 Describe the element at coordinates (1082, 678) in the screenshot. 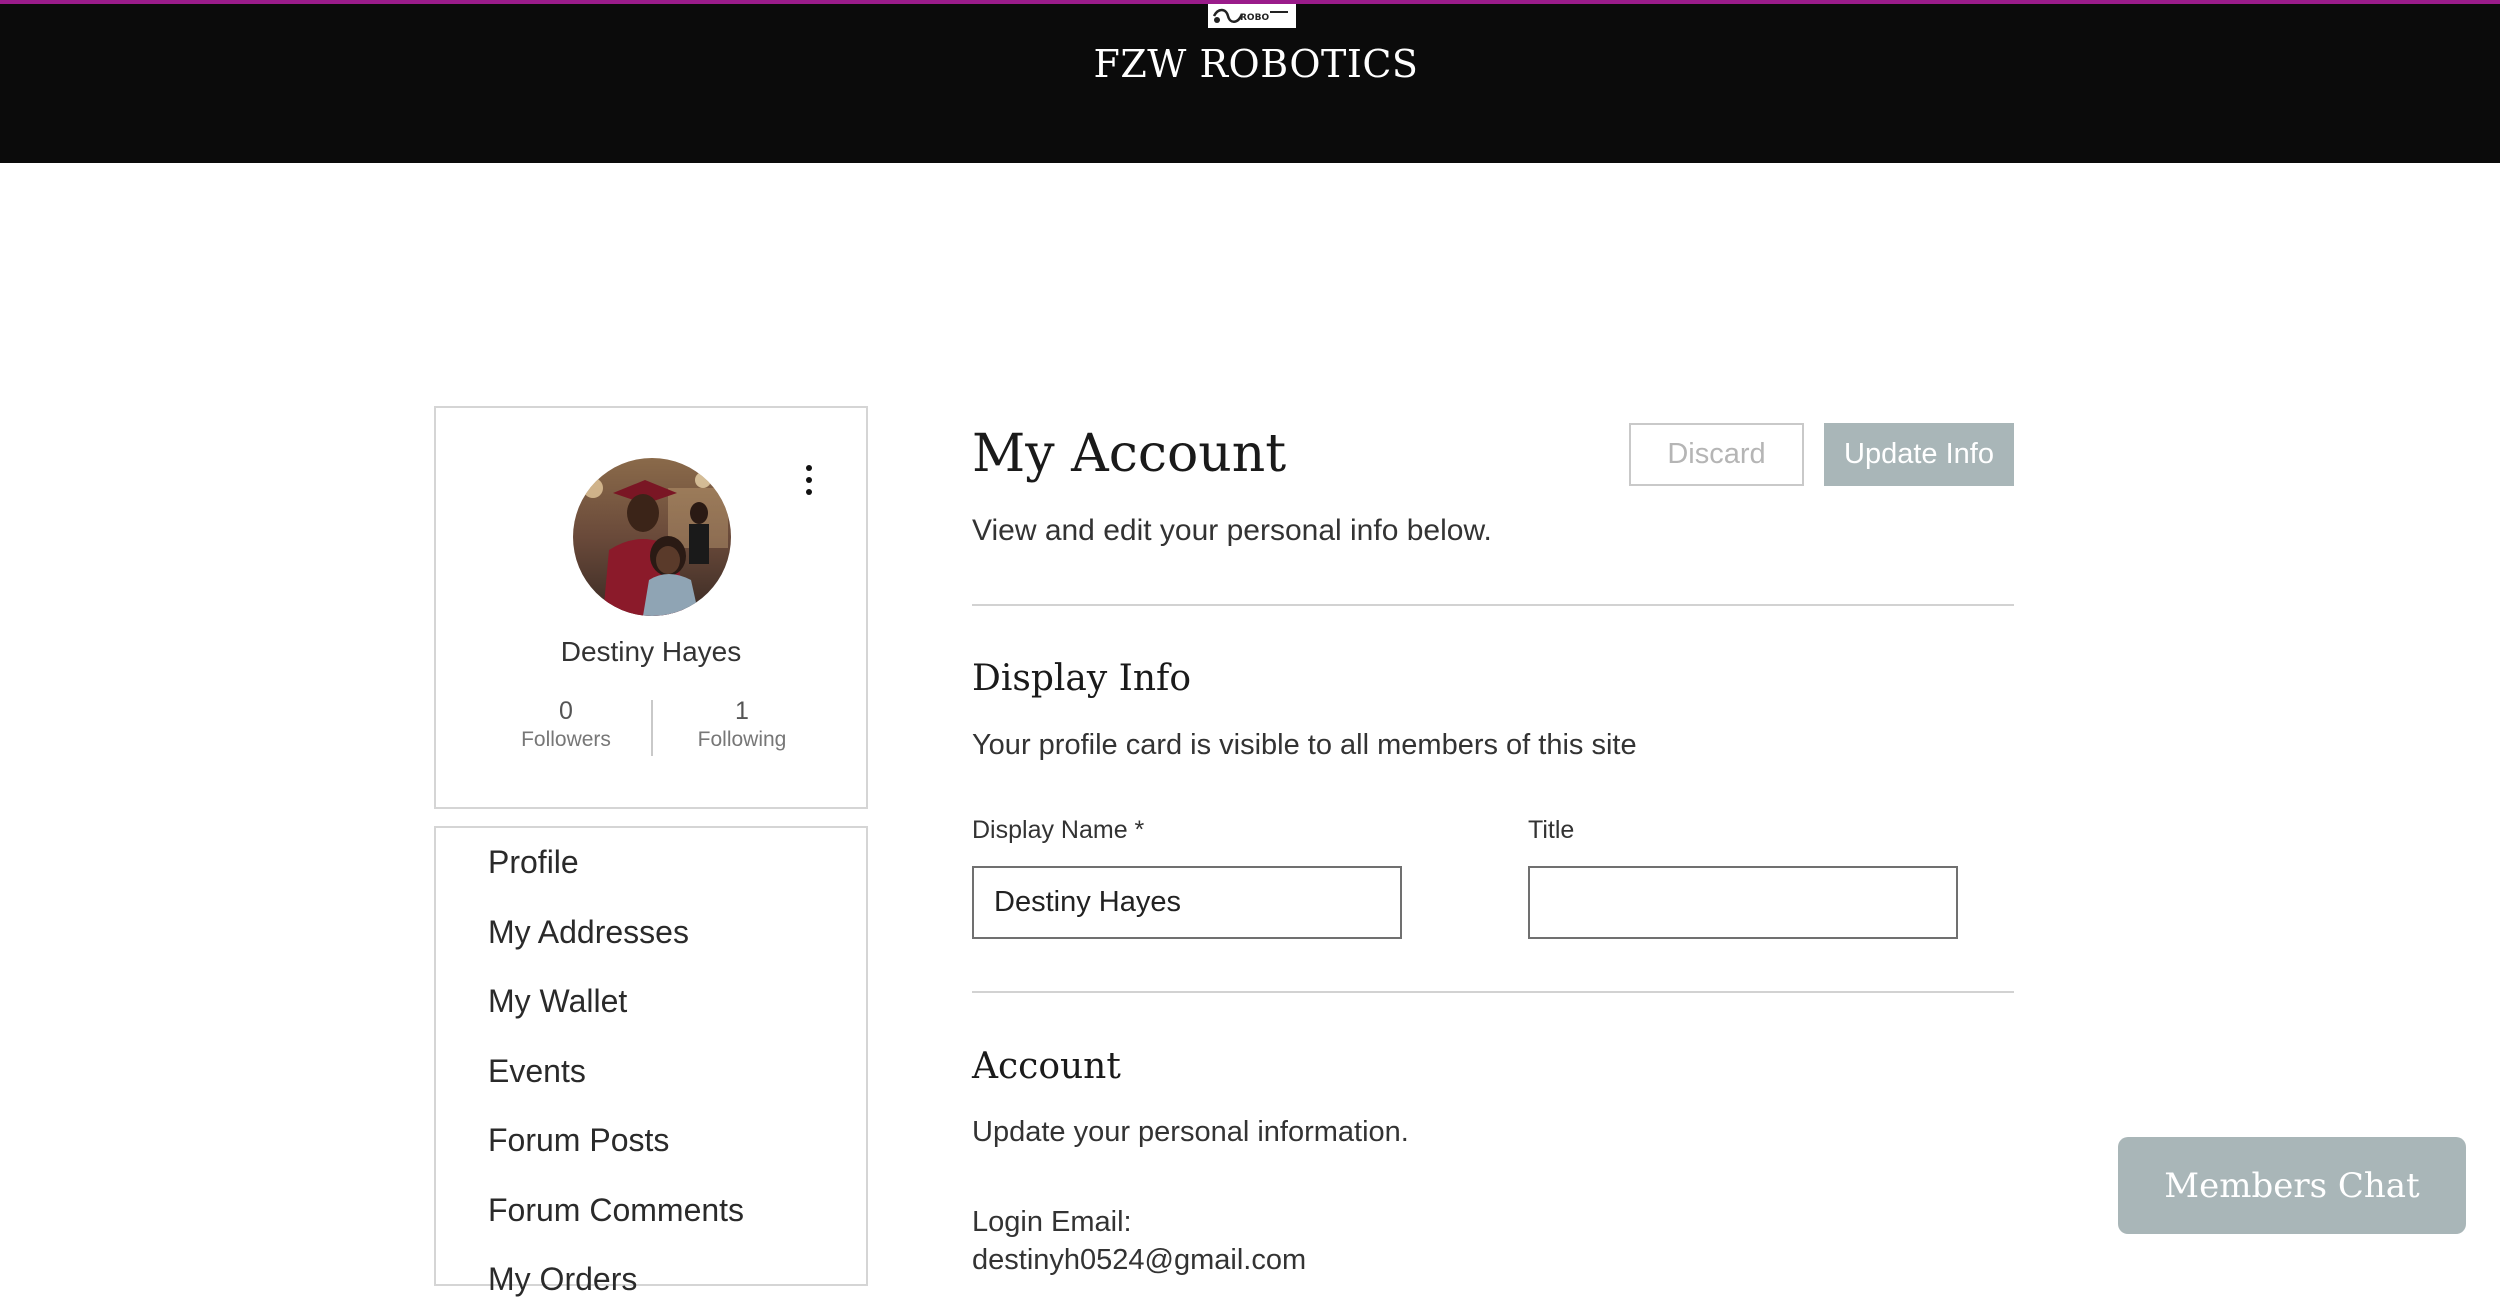

I see `display-info-title: Display Info` at that location.